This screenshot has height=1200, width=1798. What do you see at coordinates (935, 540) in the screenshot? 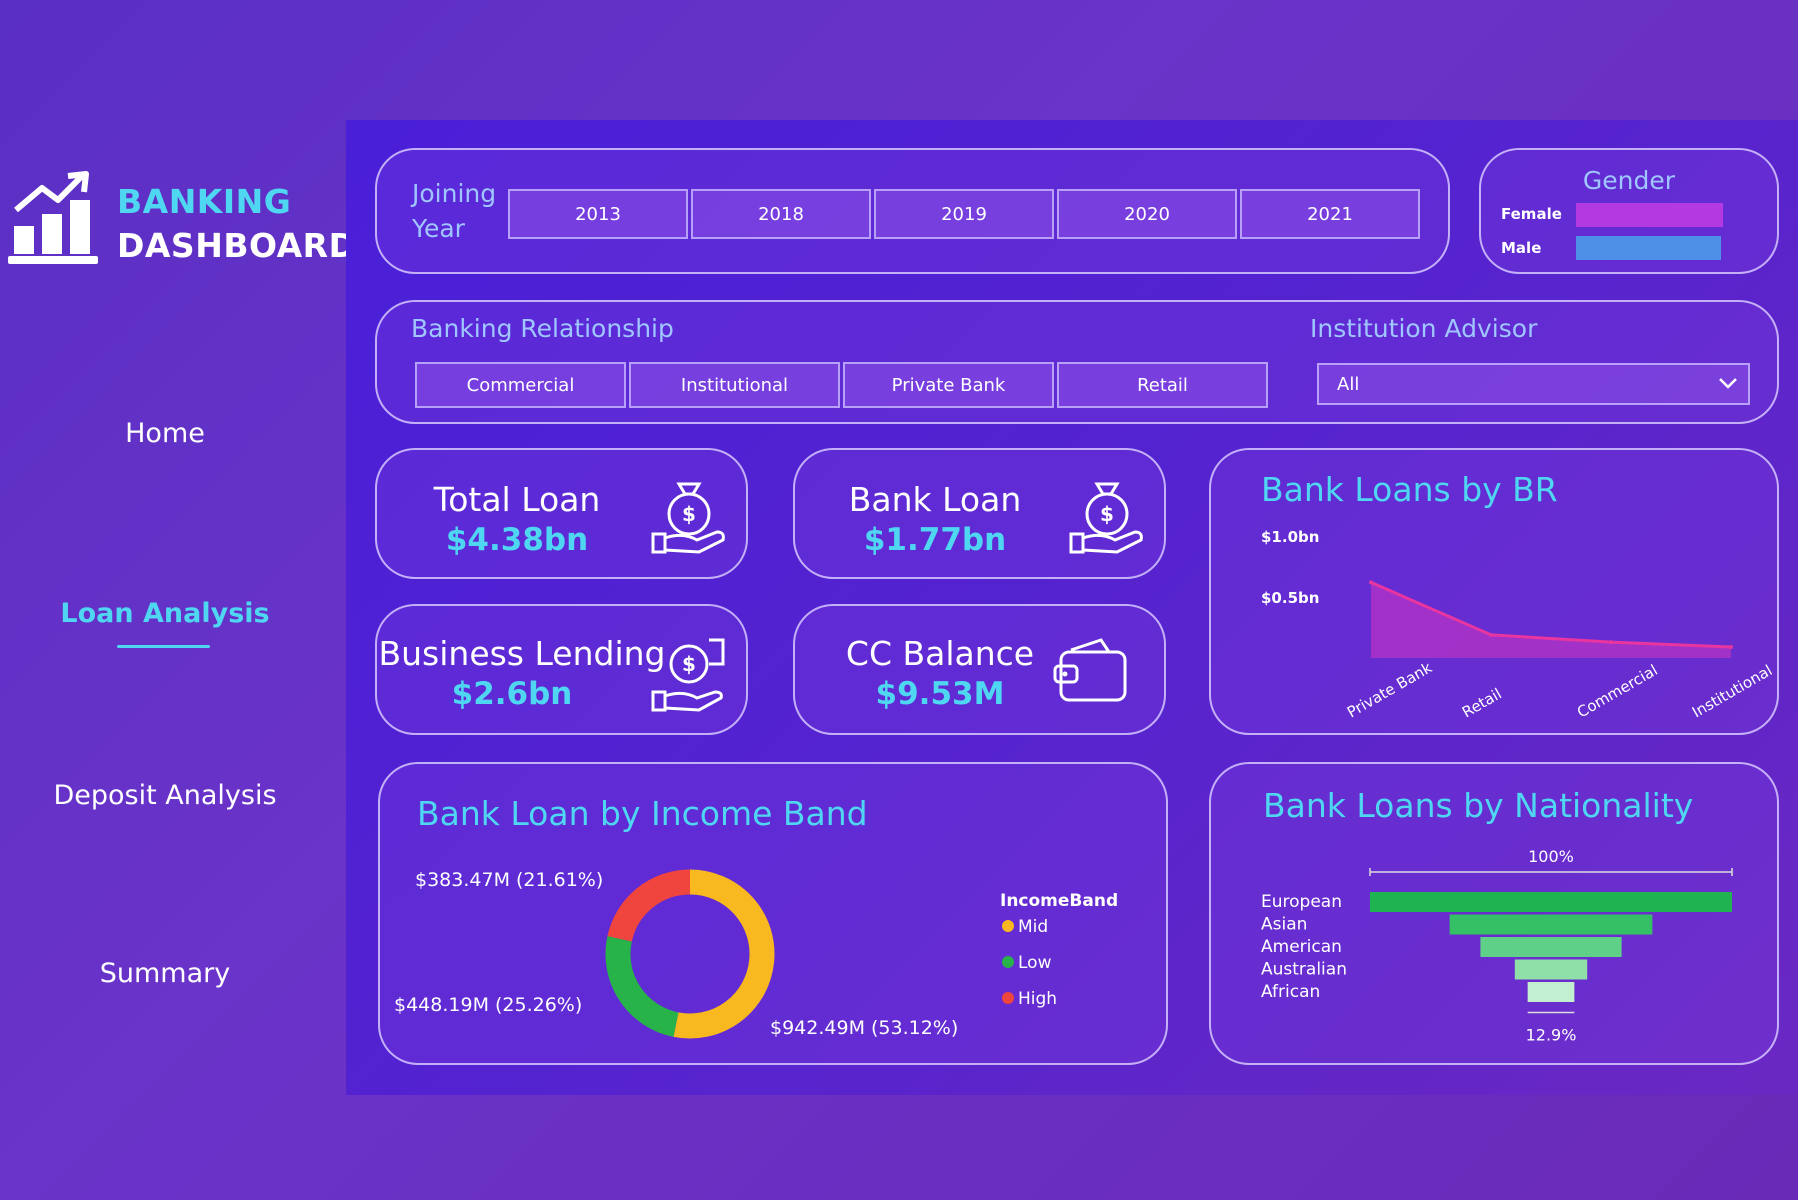
I see `kpi-bank-loan-value: $1.77bn` at bounding box center [935, 540].